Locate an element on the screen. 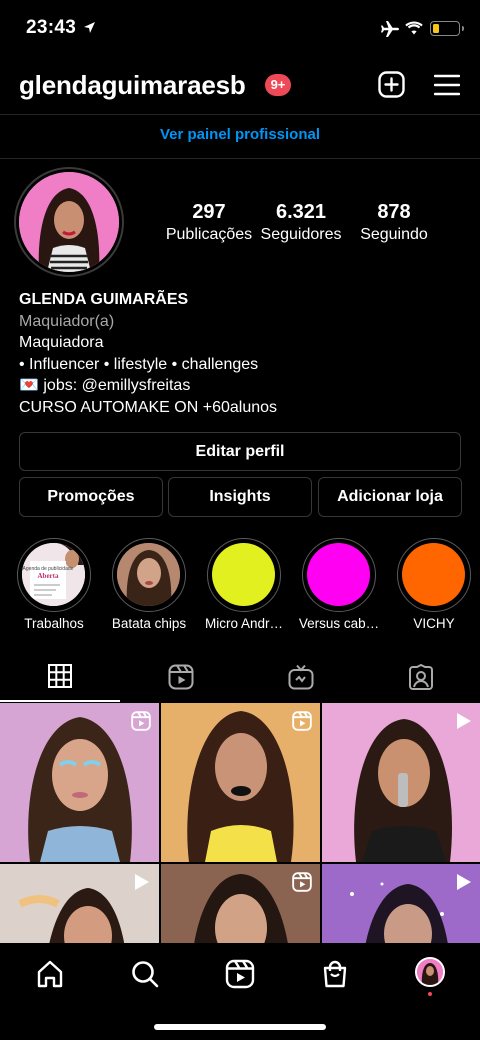  active-tab-indicator is located at coordinates (60, 701).